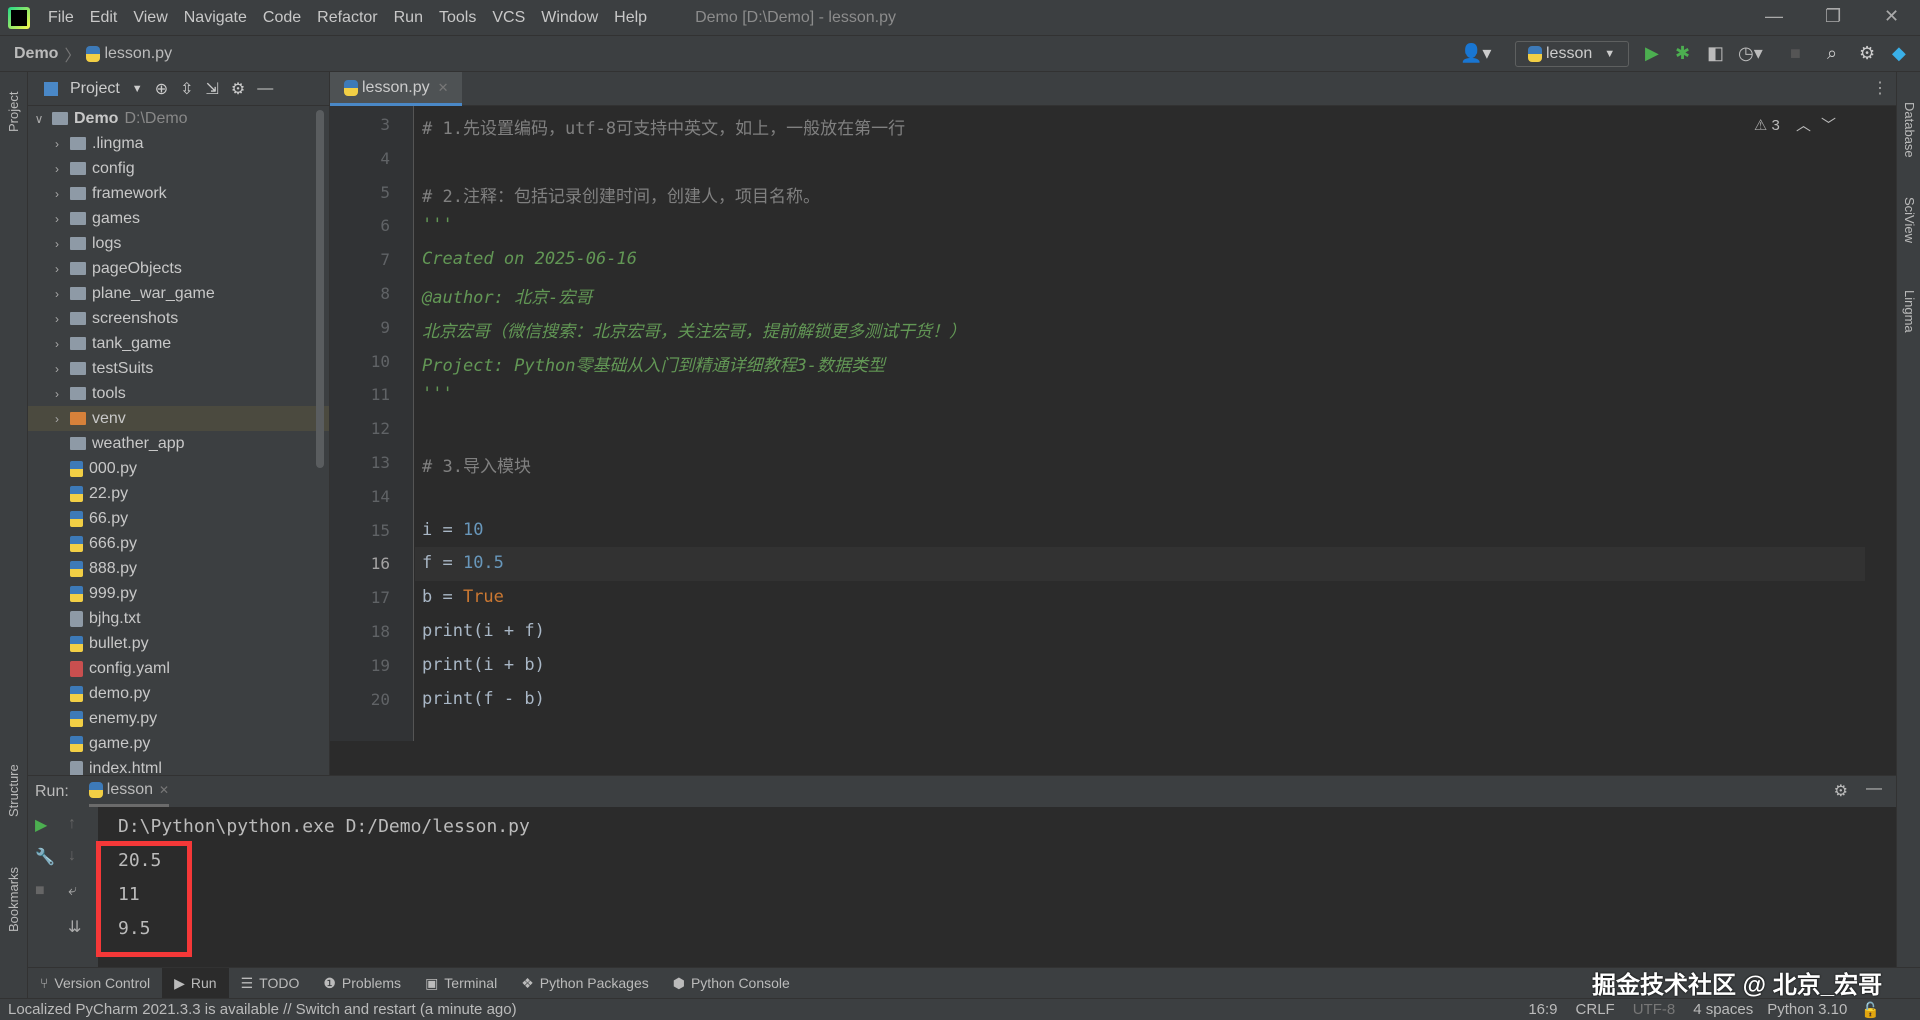  Describe the element at coordinates (178, 643) in the screenshot. I see `tree-item: bullet.py` at that location.